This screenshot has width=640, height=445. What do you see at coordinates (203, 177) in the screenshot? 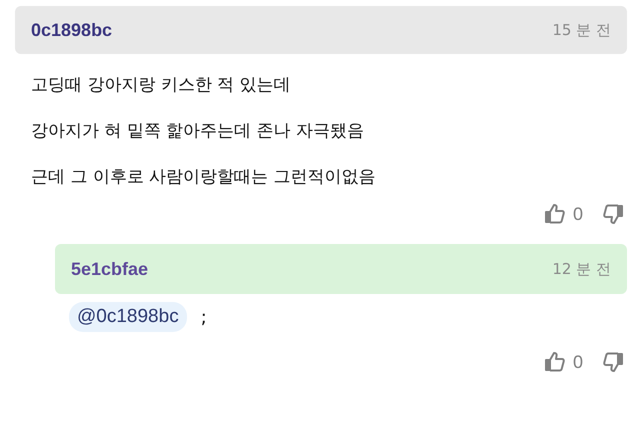
I see `comment-text: 근데 그 이후로 사람이랑할때는 그런적이없음` at bounding box center [203, 177].